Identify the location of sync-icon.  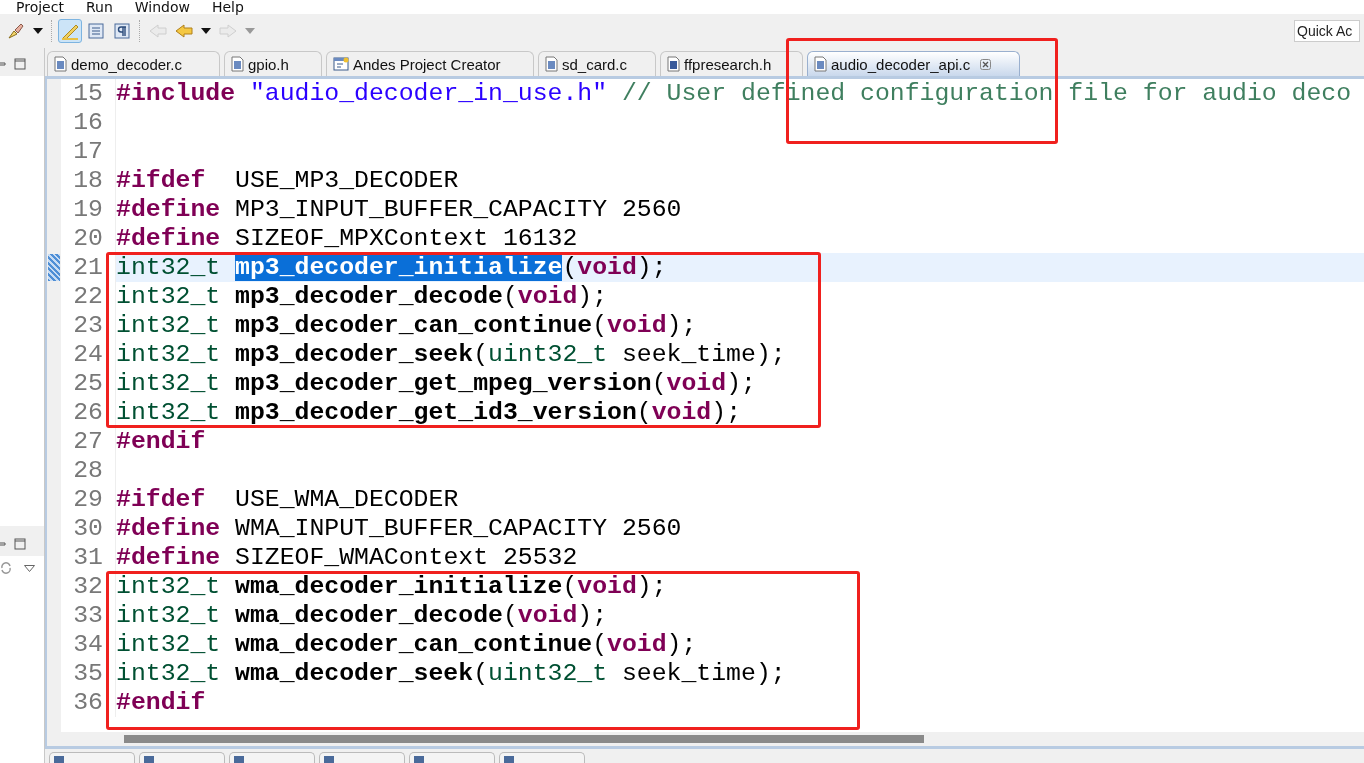
(6, 568).